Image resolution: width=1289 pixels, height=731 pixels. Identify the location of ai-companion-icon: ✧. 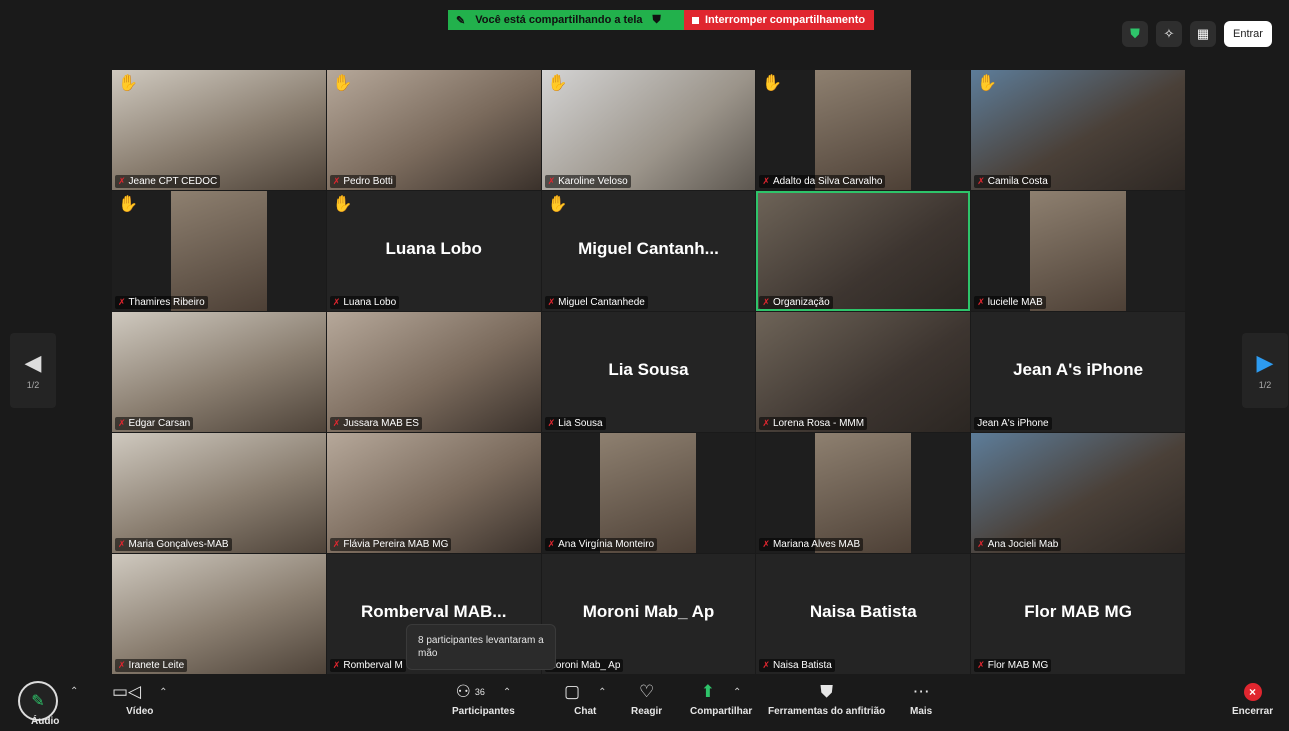
(1169, 34).